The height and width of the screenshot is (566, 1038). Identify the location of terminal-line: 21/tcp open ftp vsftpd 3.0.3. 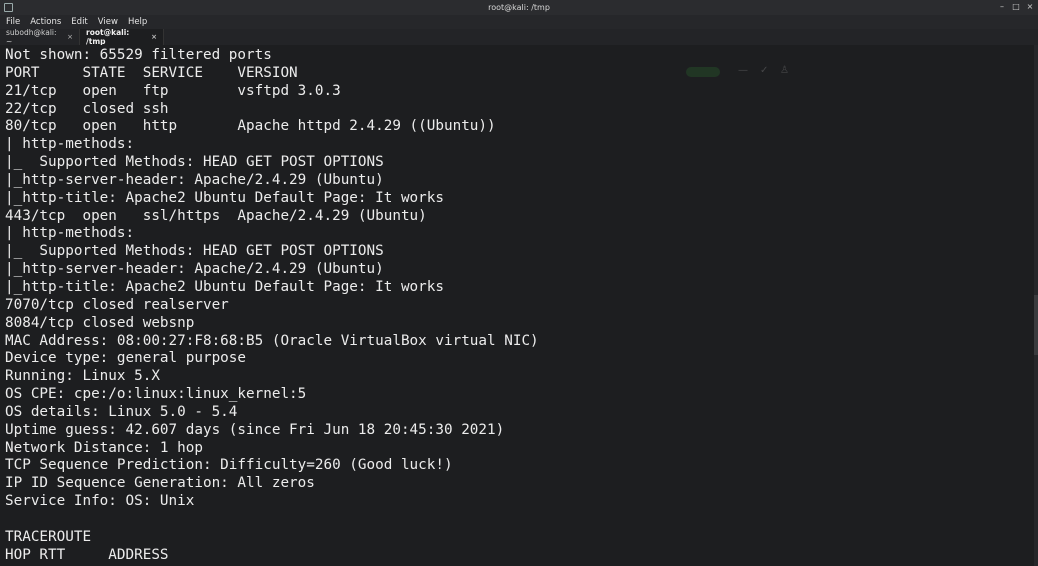
(173, 90).